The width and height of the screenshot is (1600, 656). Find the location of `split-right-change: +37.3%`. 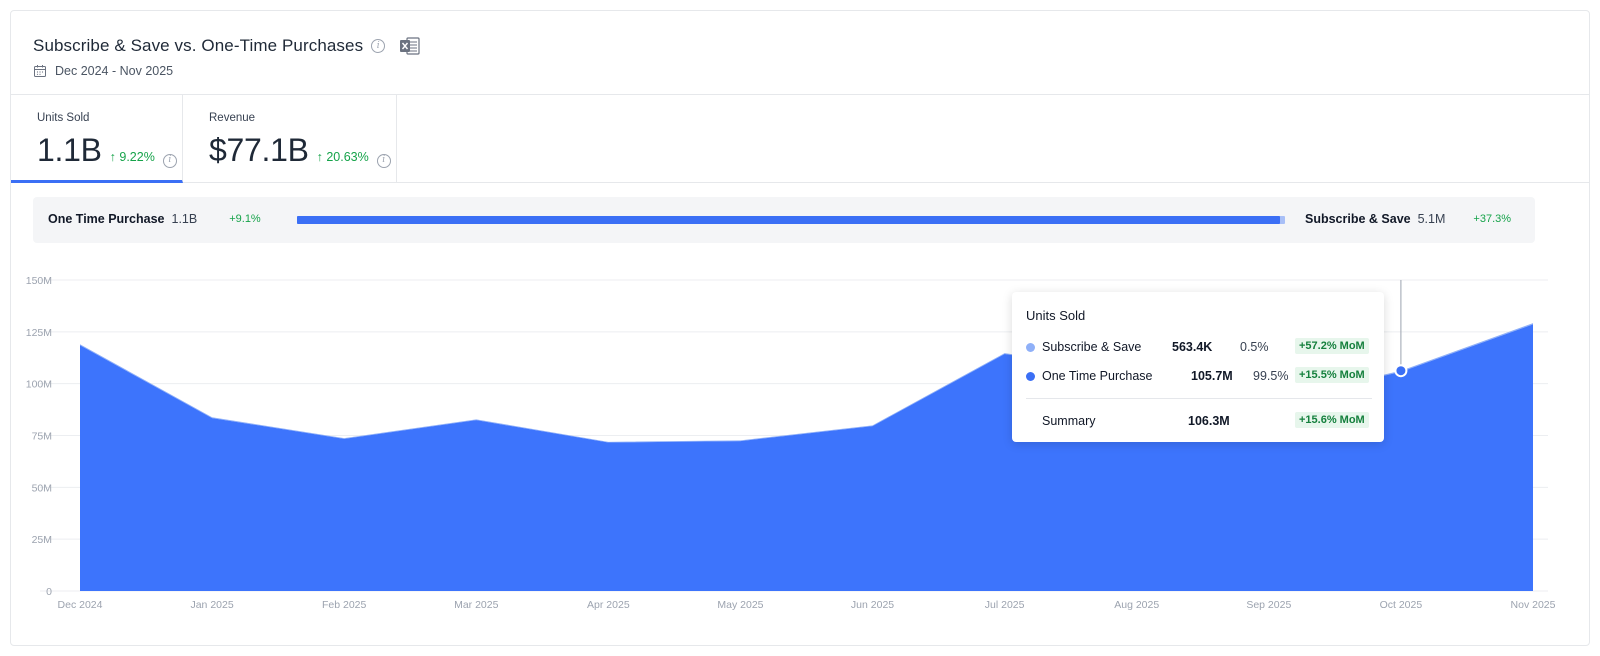

split-right-change: +37.3% is located at coordinates (1492, 219).